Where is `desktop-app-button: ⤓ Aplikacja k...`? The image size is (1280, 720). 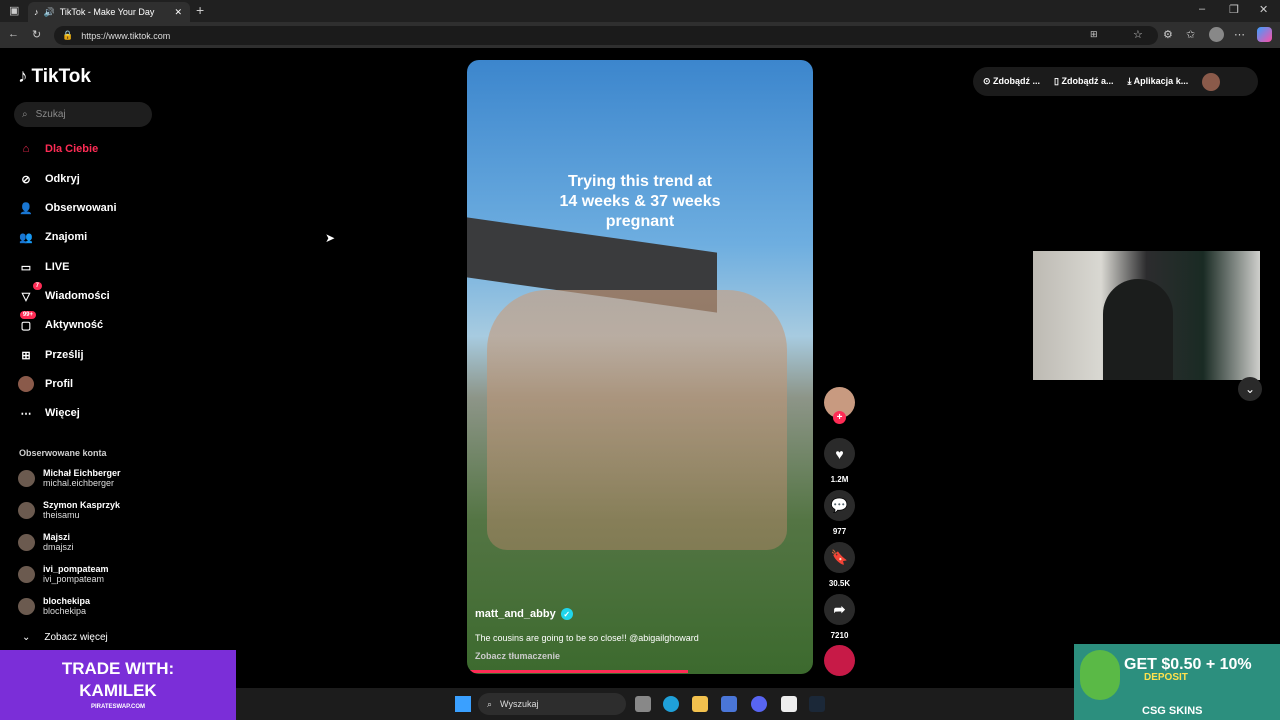
desktop-app-button: ⤓ Aplikacja k... is located at coordinates (1158, 81).